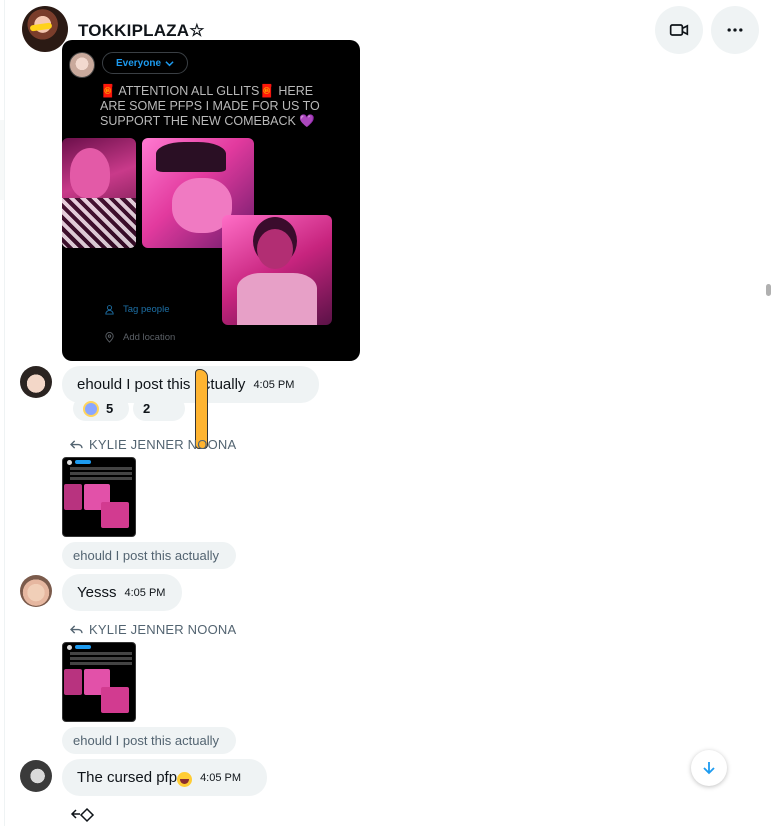 The height and width of the screenshot is (826, 774). What do you see at coordinates (109, 337) in the screenshot?
I see `location-pin-icon` at bounding box center [109, 337].